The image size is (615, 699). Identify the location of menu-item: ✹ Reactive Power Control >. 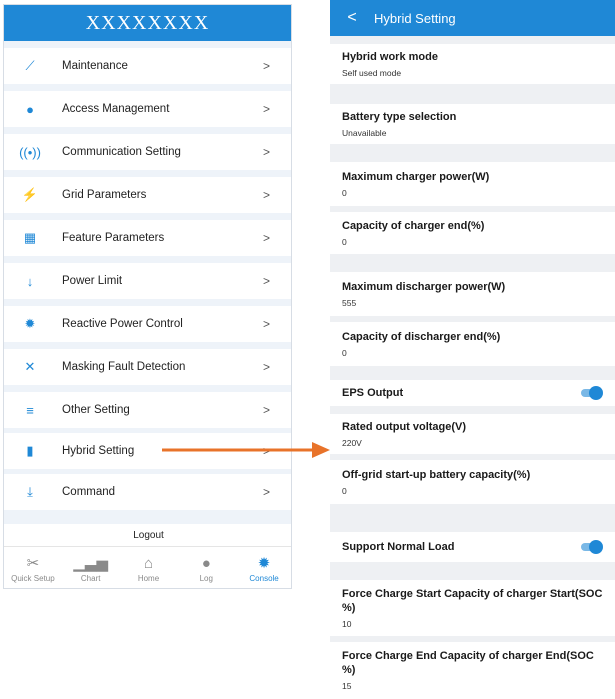
(147, 324).